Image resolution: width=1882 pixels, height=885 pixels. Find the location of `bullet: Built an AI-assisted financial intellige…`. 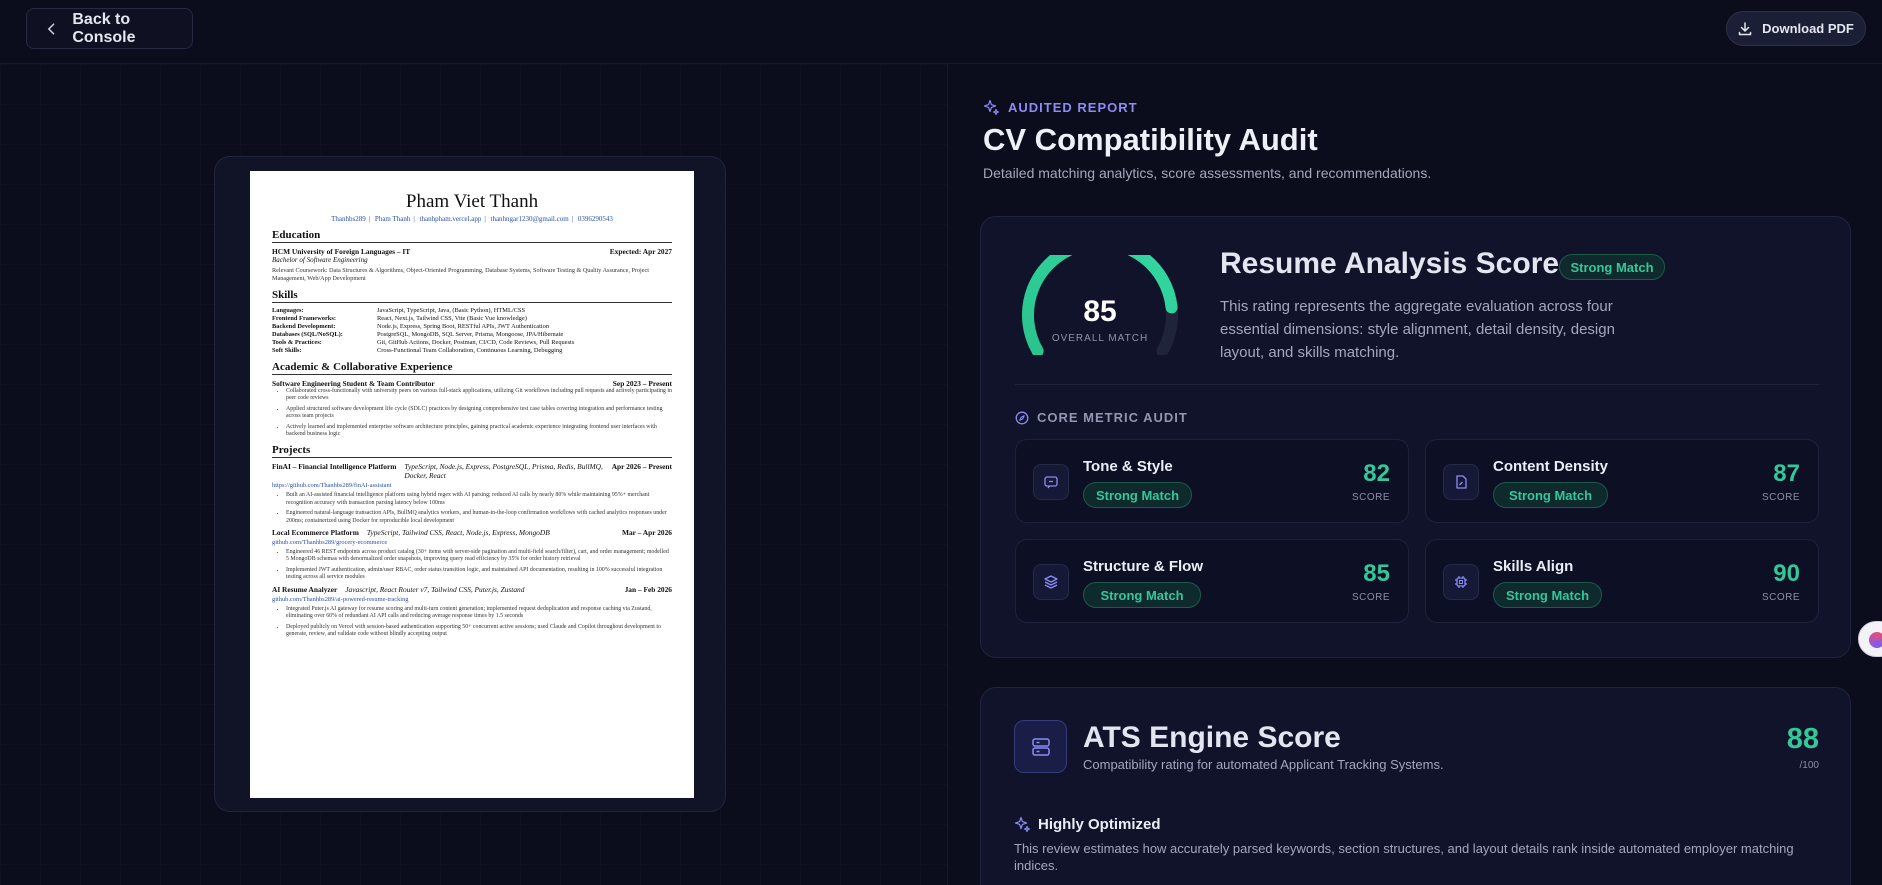

bullet: Built an AI-assisted financial intellige… is located at coordinates (479, 499).